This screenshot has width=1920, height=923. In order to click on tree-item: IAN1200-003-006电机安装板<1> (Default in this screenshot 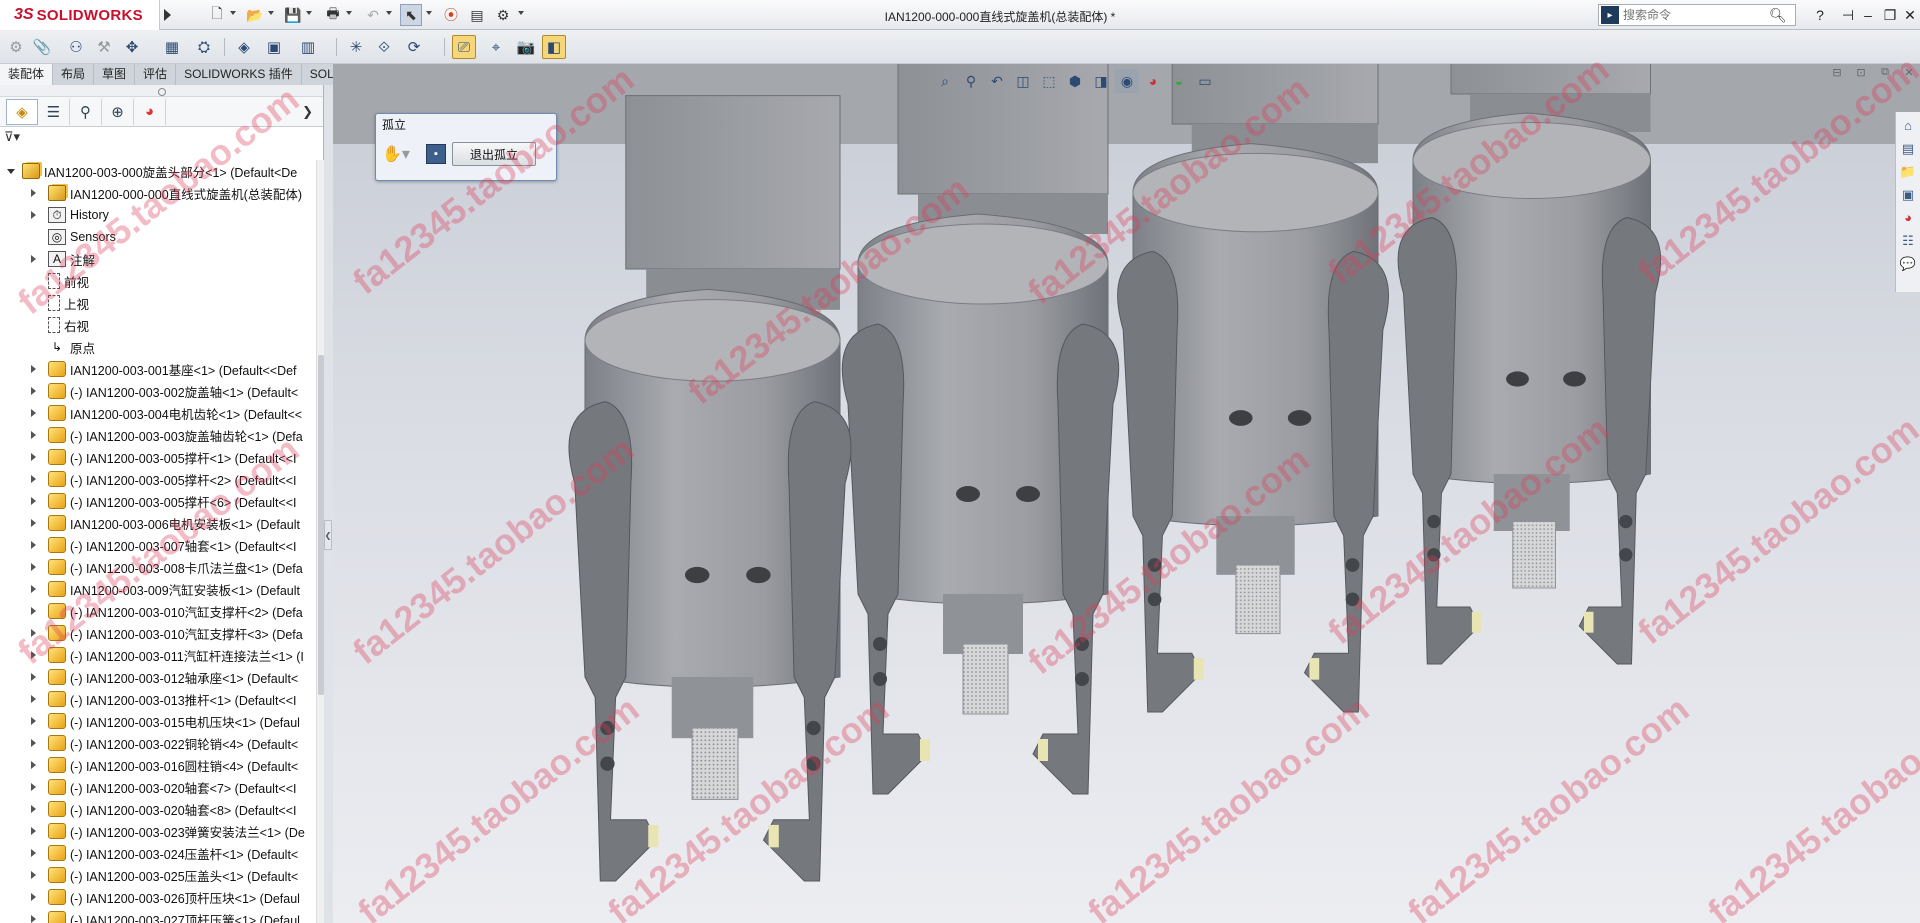, I will do `click(158, 523)`.